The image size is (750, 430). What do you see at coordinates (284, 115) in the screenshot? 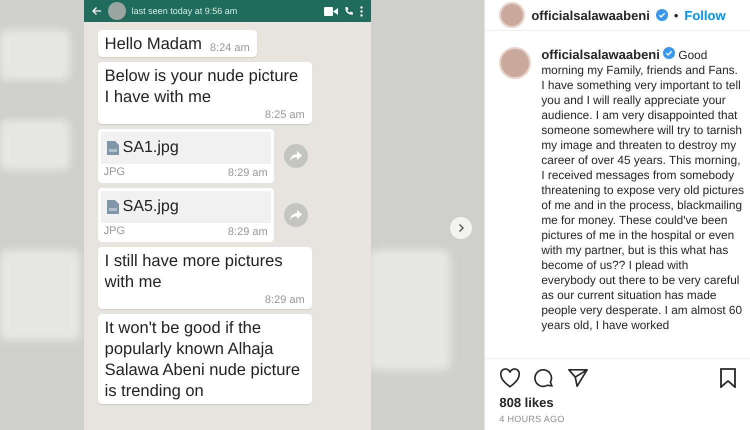
I see `message-time: 8:25 am` at bounding box center [284, 115].